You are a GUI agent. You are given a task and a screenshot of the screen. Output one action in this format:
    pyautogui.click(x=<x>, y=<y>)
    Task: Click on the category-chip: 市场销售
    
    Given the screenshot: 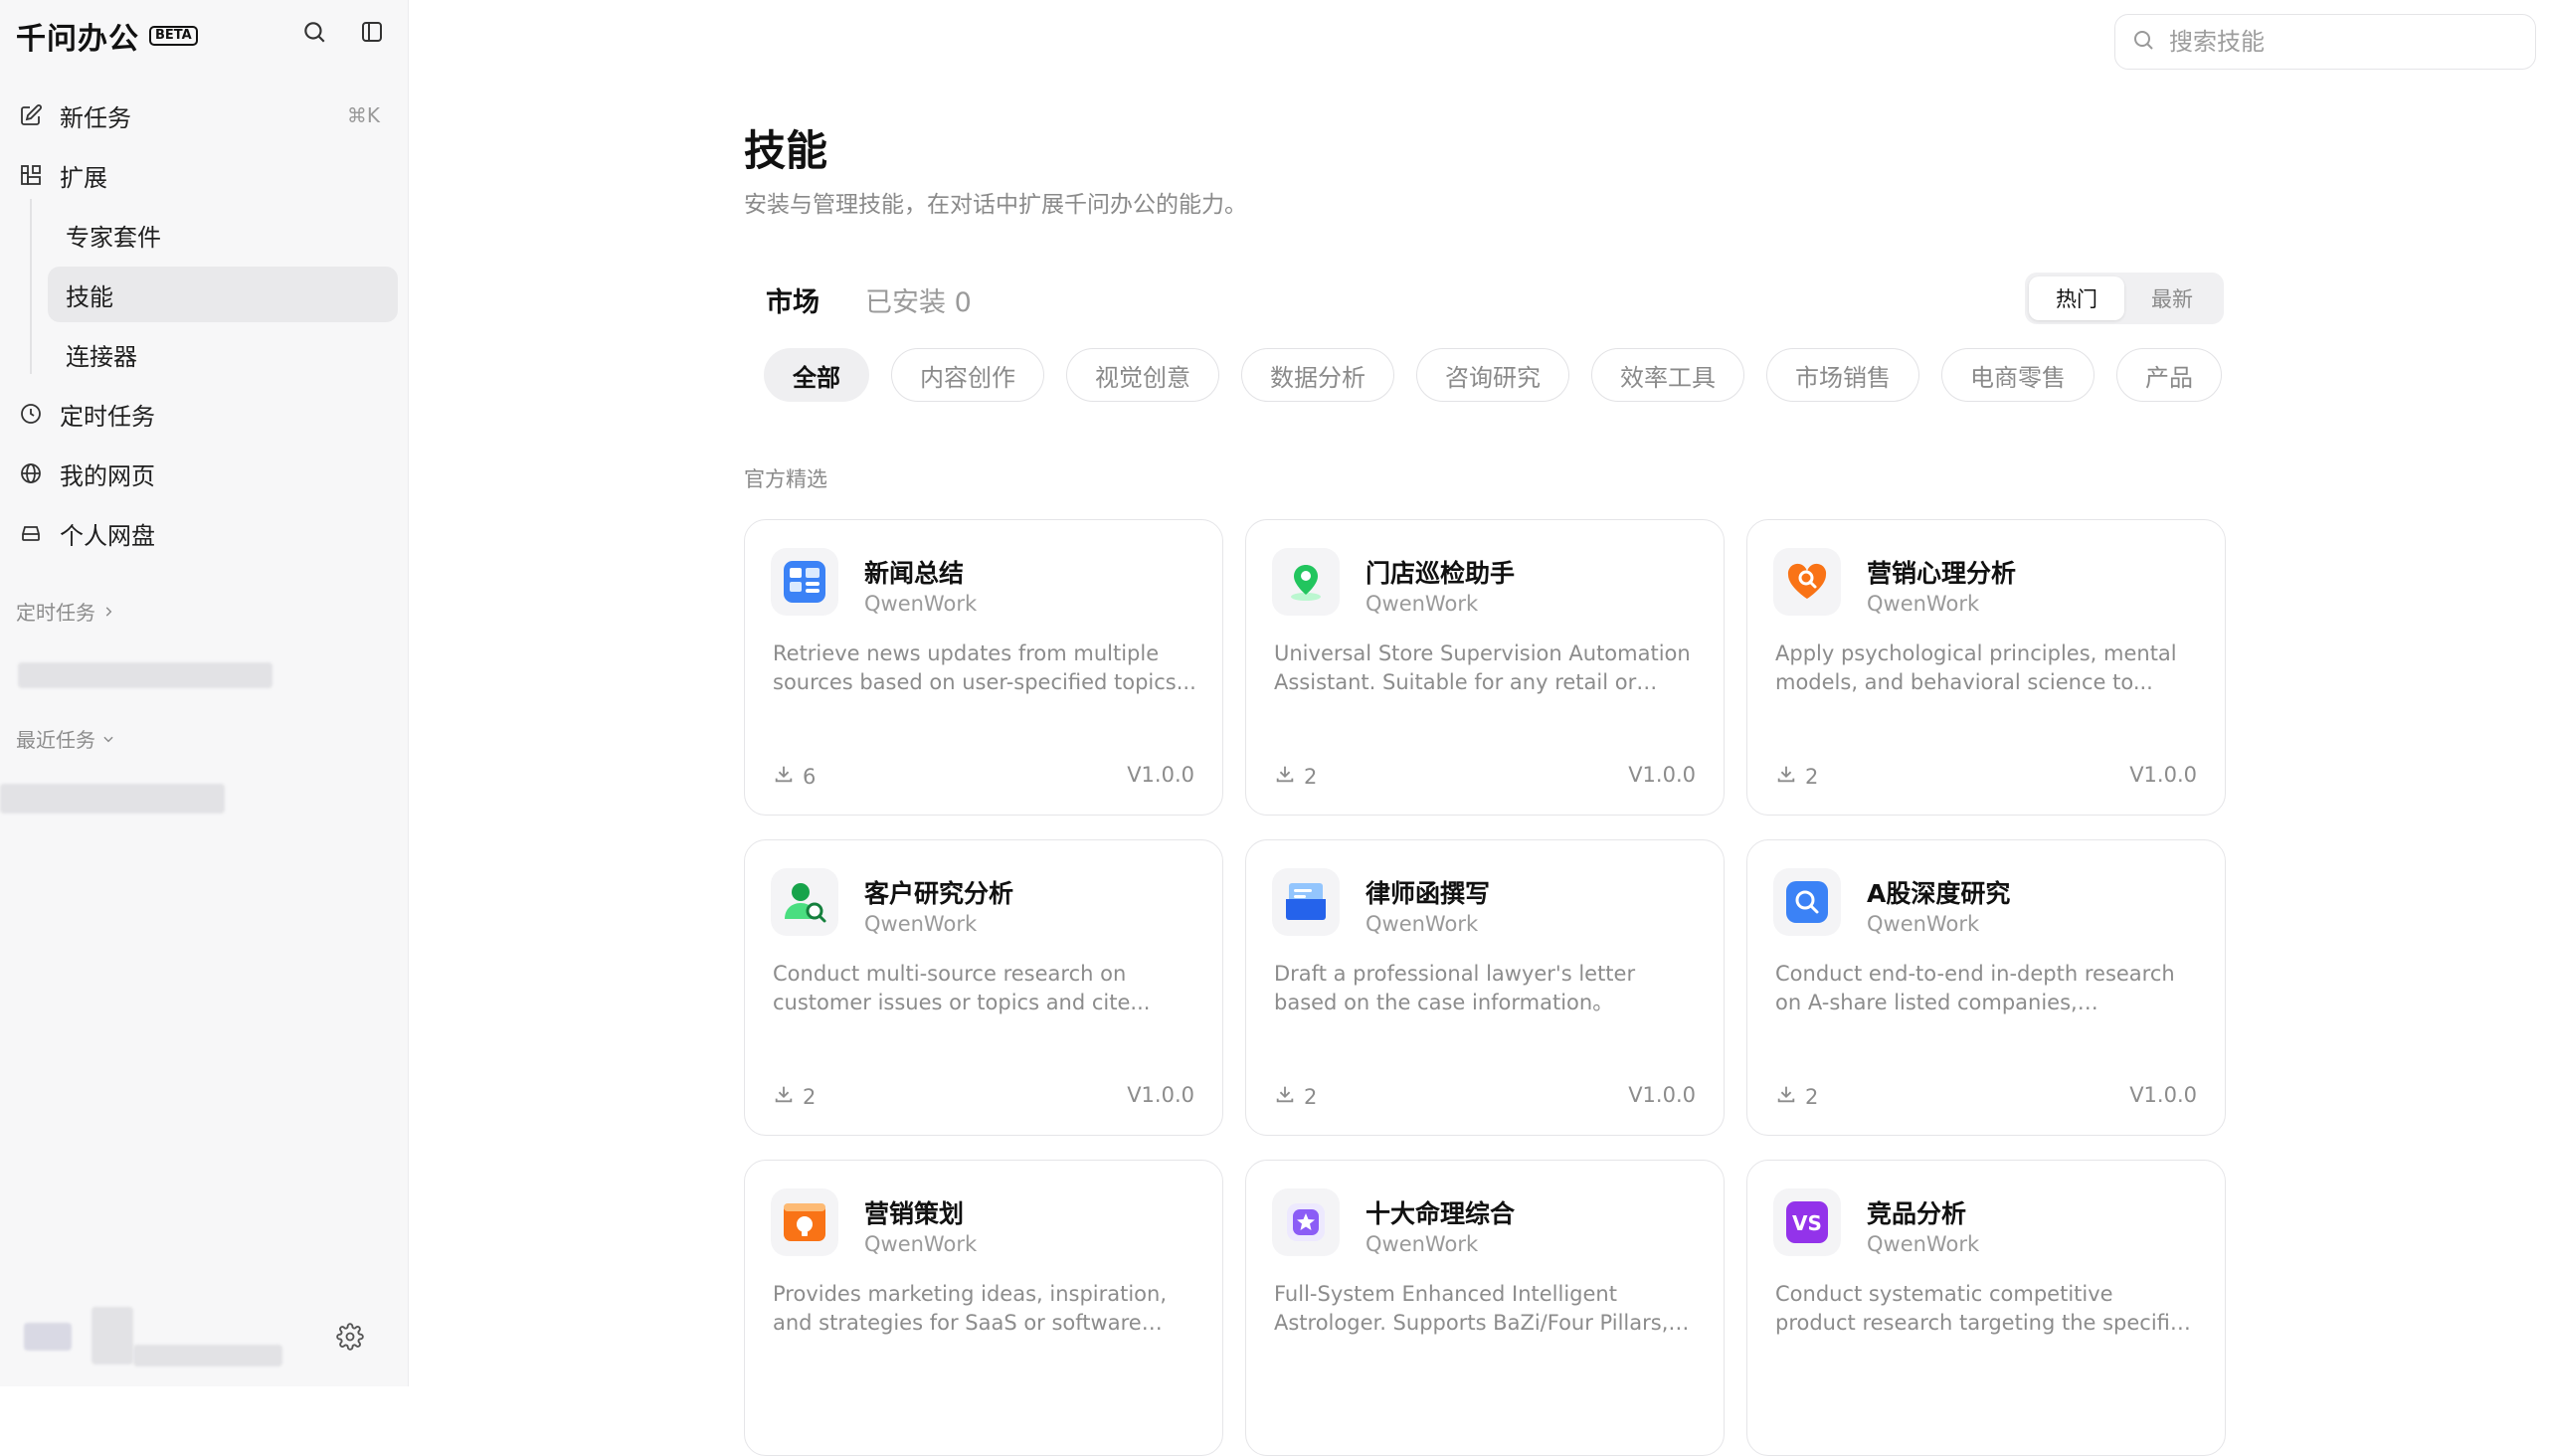 What is the action you would take?
    pyautogui.click(x=1842, y=375)
    